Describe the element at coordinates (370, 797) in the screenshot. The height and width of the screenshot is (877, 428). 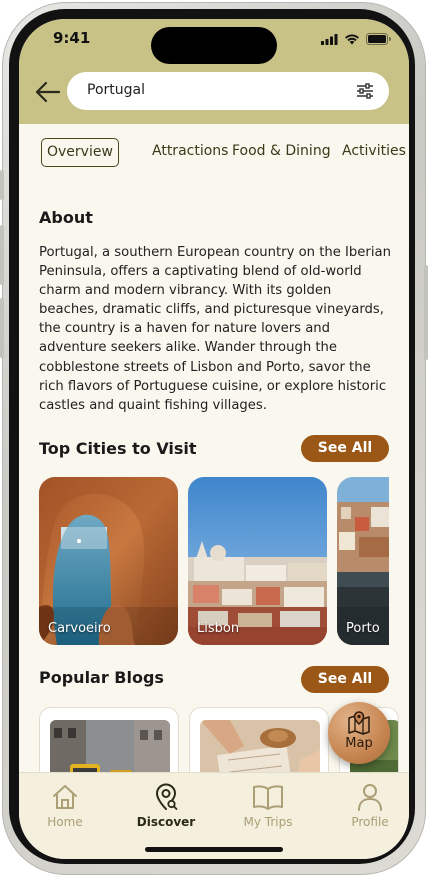
I see `person-icon` at that location.